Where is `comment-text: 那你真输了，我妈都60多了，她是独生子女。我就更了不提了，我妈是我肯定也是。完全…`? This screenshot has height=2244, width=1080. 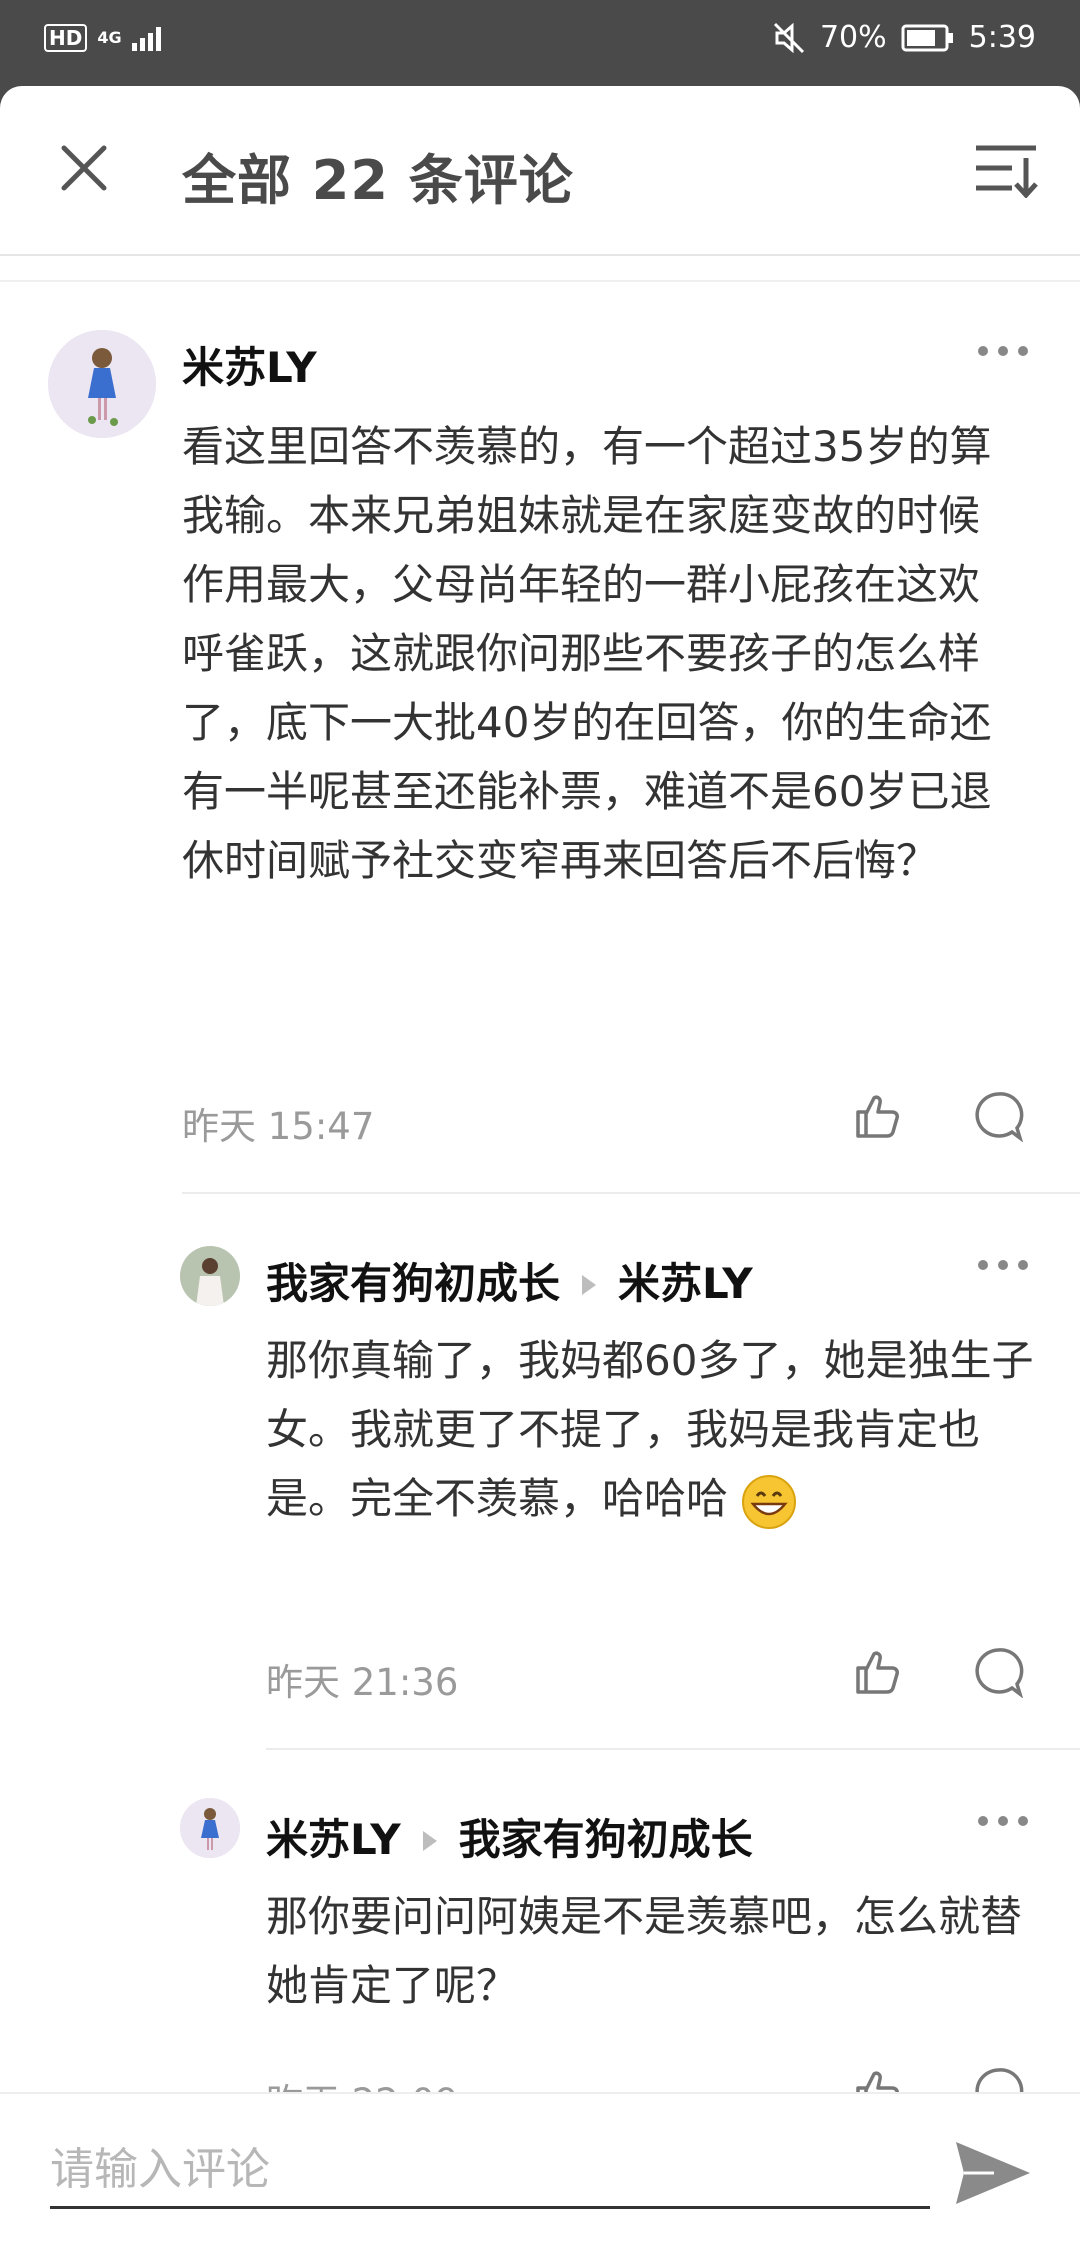 comment-text: 那你真输了，我妈都60多了，她是独生子女。我就更了不提了，我妈是我肯定也是。完全… is located at coordinates (650, 1429).